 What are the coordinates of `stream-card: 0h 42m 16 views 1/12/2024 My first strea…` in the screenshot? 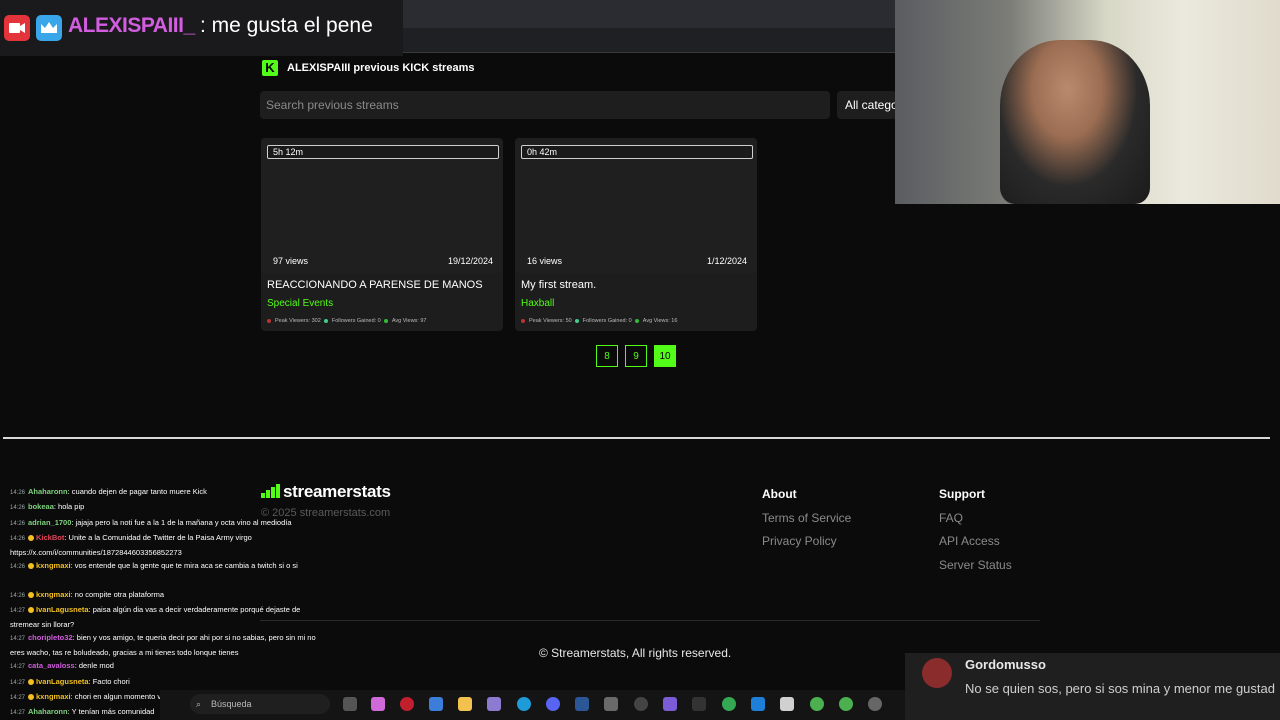 It's located at (636, 234).